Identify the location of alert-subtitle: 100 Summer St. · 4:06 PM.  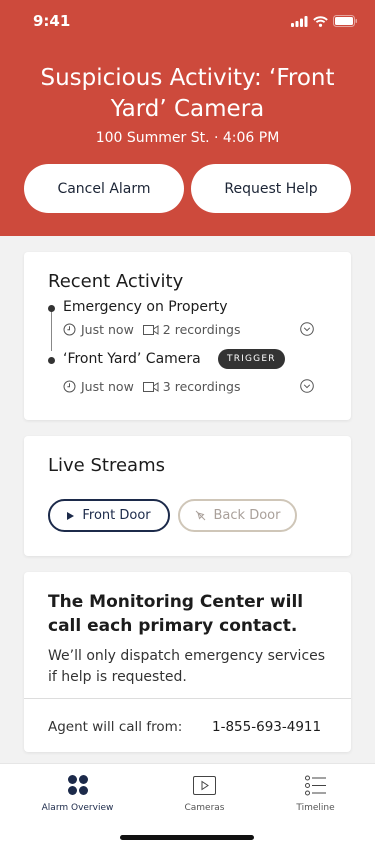
(187, 138).